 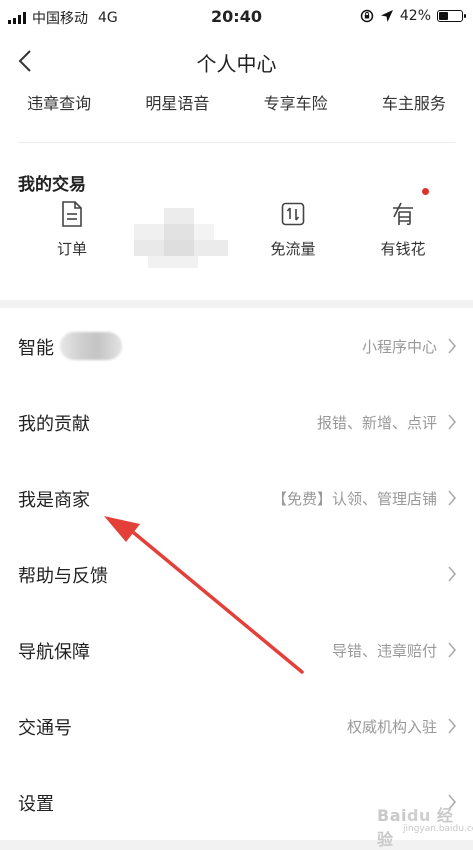 What do you see at coordinates (354, 499) in the screenshot?
I see `menu-subtext: 【免费】认领、管理店铺` at bounding box center [354, 499].